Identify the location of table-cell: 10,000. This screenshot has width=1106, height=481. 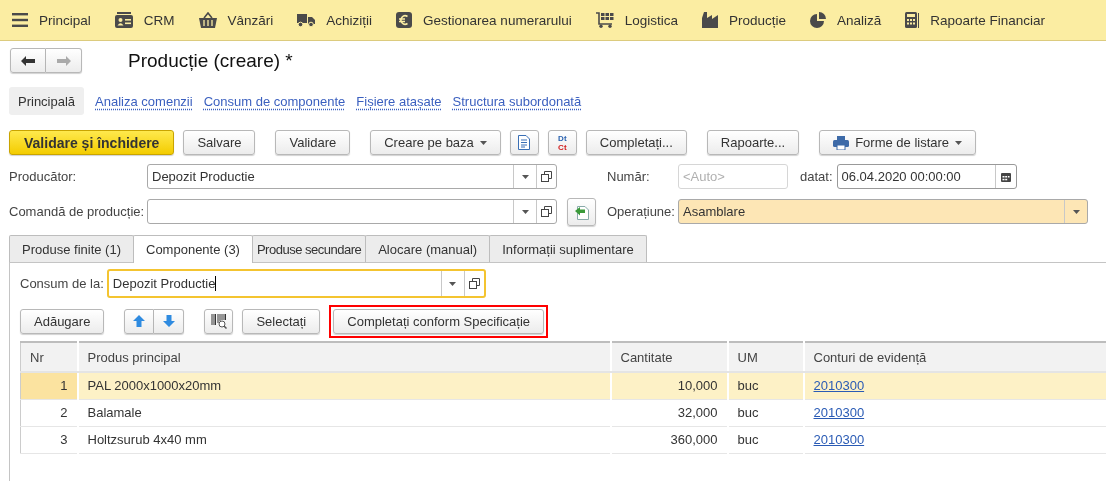
(669, 385).